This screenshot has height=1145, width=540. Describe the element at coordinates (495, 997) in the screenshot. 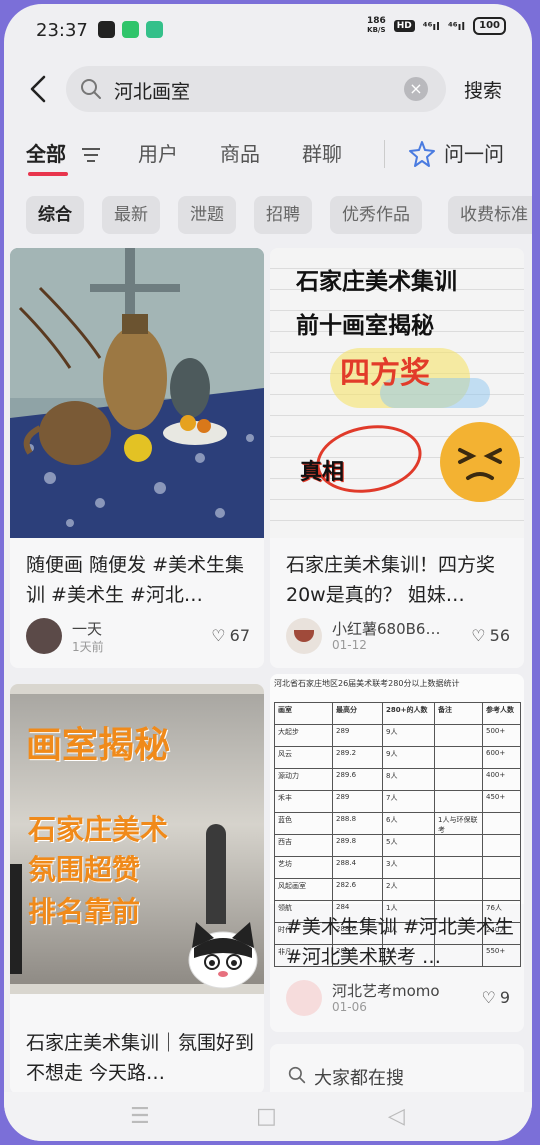

I see `like-count: ♡ 9` at that location.